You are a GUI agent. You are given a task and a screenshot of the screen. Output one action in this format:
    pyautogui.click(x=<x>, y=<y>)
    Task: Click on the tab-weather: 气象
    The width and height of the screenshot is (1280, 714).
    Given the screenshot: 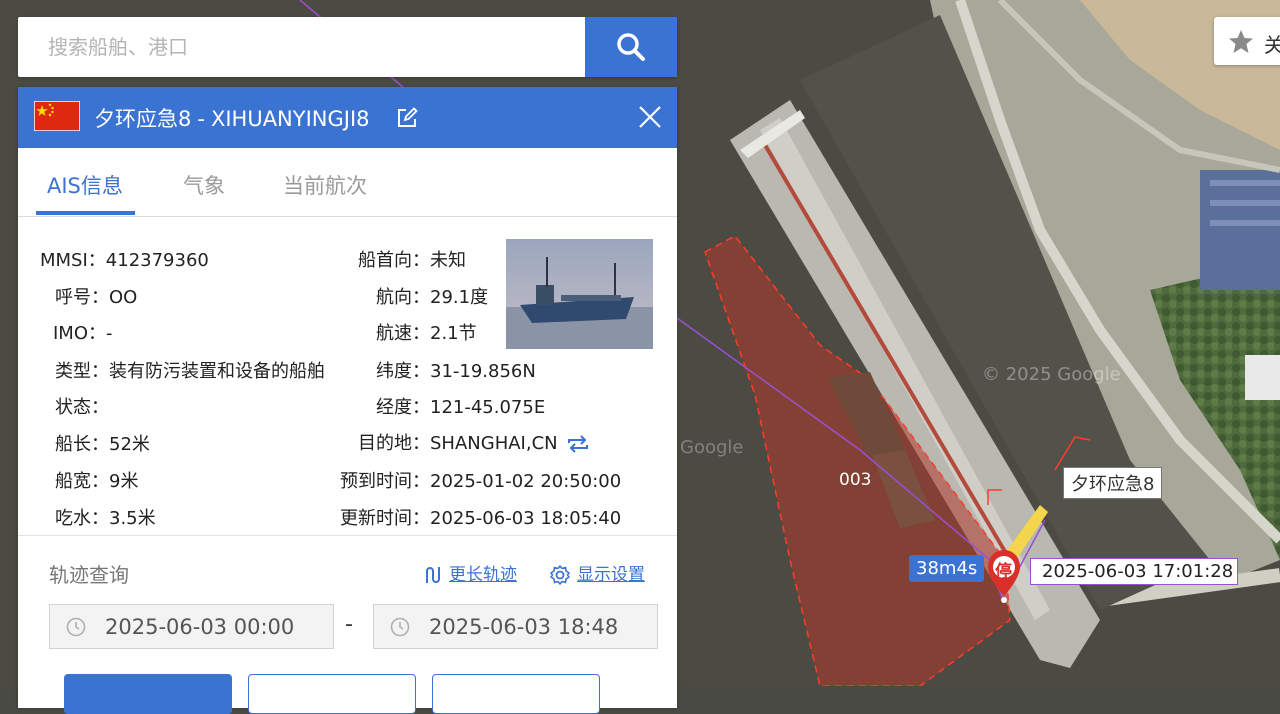 What is the action you would take?
    pyautogui.click(x=204, y=185)
    